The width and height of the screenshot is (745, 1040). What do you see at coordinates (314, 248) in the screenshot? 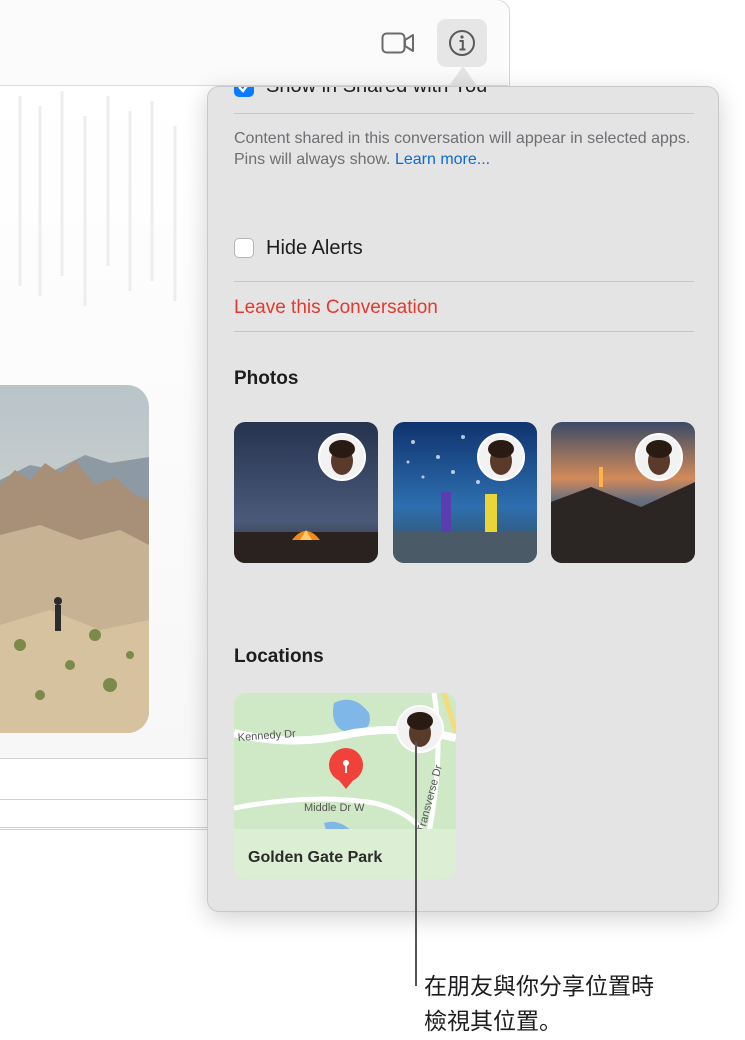
I see `hide-alerts-label: Hide Alerts` at bounding box center [314, 248].